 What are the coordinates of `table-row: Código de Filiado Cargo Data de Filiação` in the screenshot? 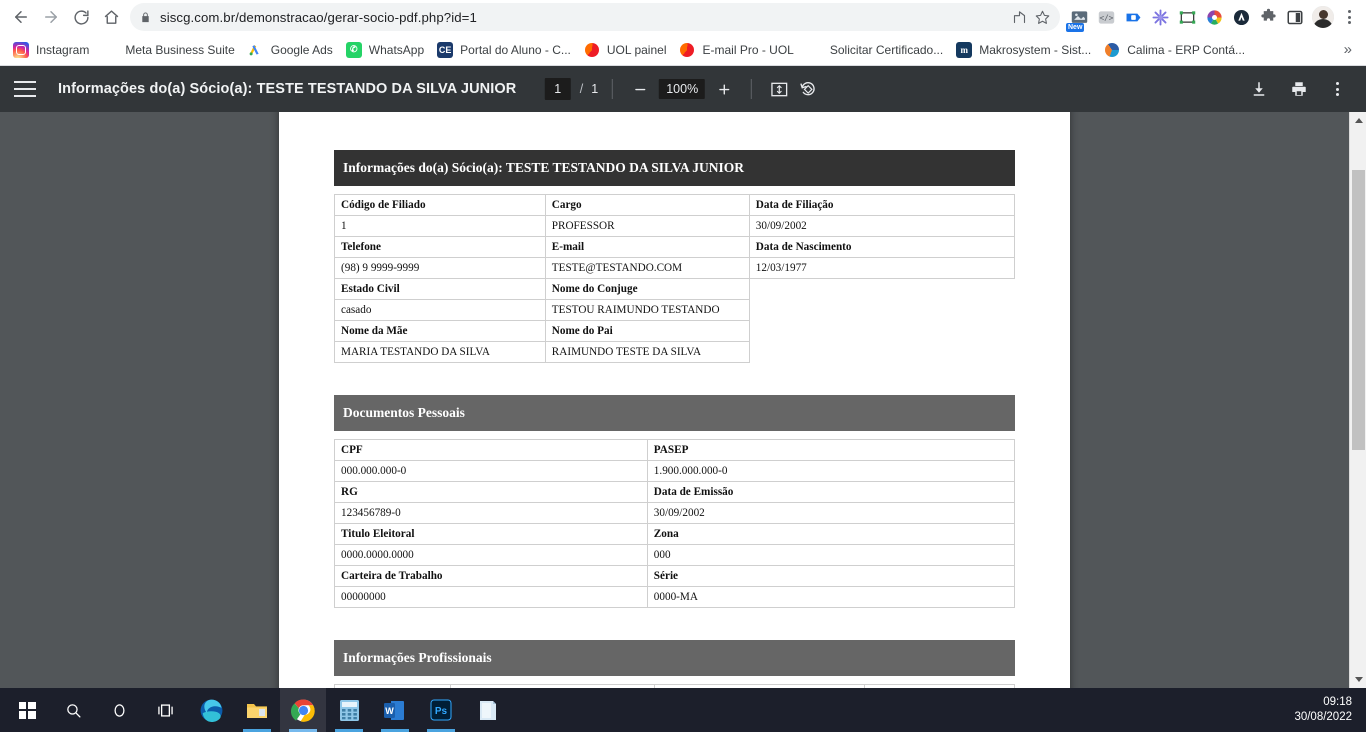 It's located at (675, 205).